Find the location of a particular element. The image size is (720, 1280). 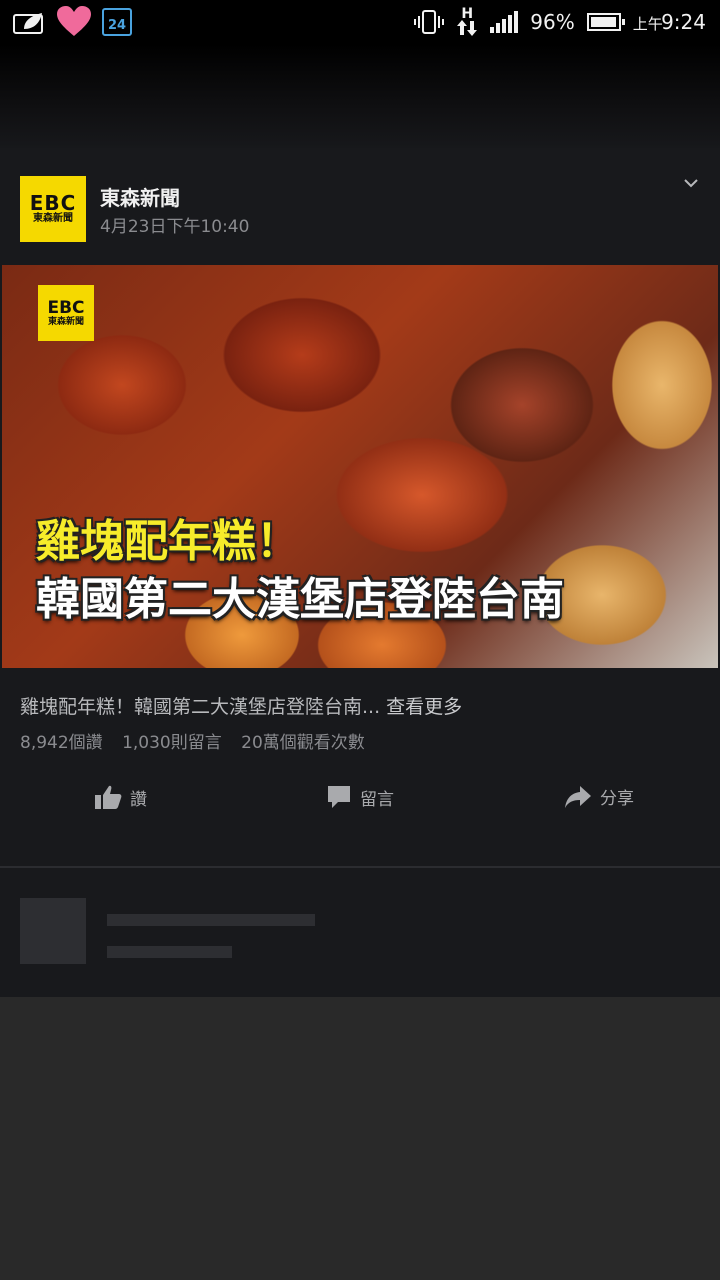

heart-icon is located at coordinates (74, 21).